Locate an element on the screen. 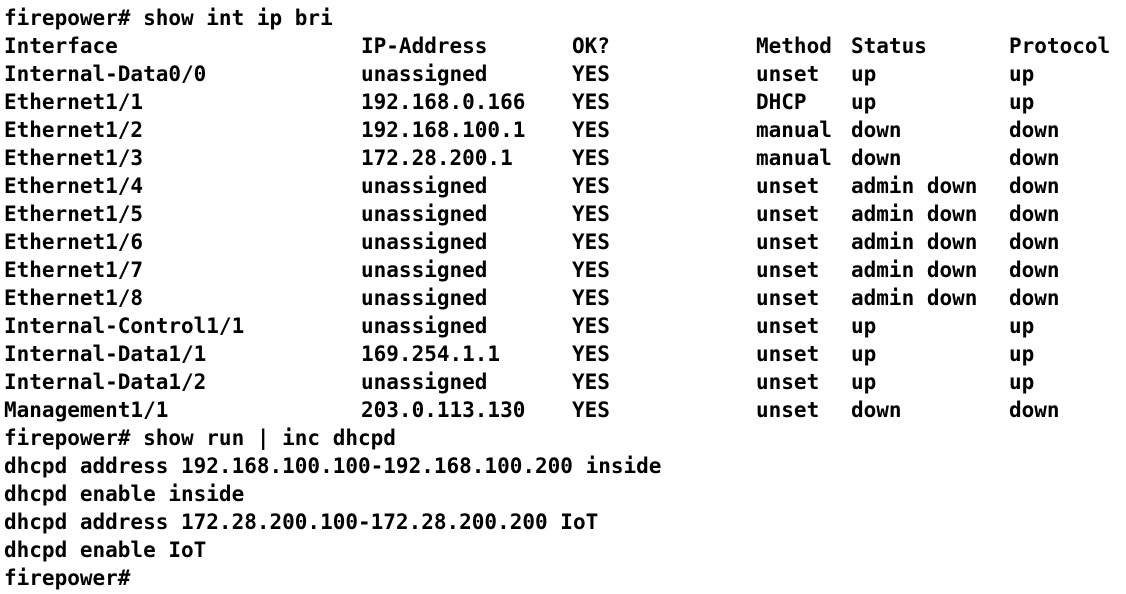  row-interface: Internal-Data1/2 is located at coordinates (105, 382).